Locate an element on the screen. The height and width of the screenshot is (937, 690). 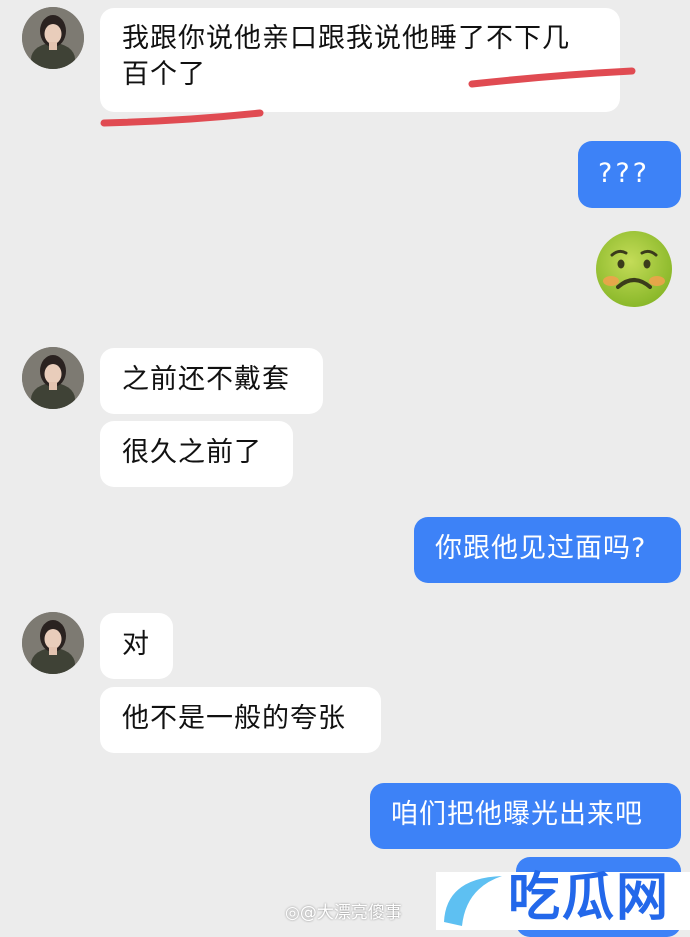
incoming-message-bubble: 他不是一般的夸张 is located at coordinates (240, 720).